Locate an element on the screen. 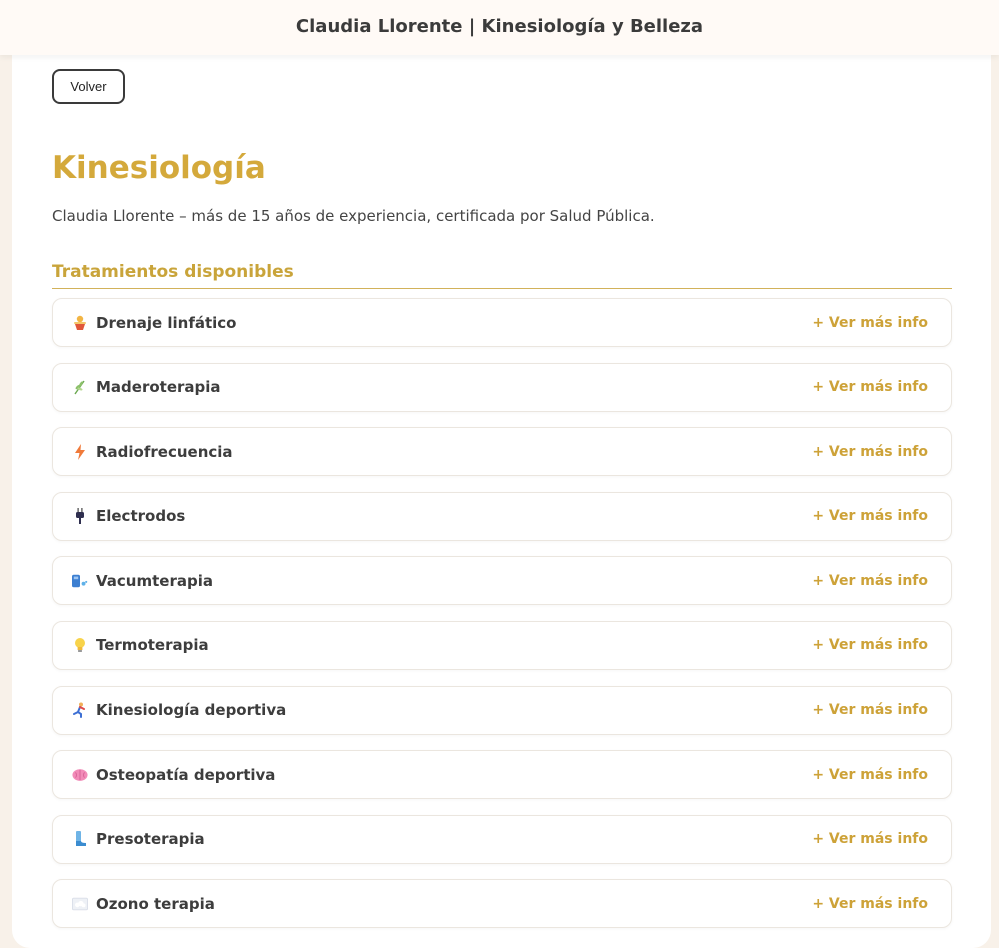  treatment-label: Electrodos is located at coordinates (141, 516).